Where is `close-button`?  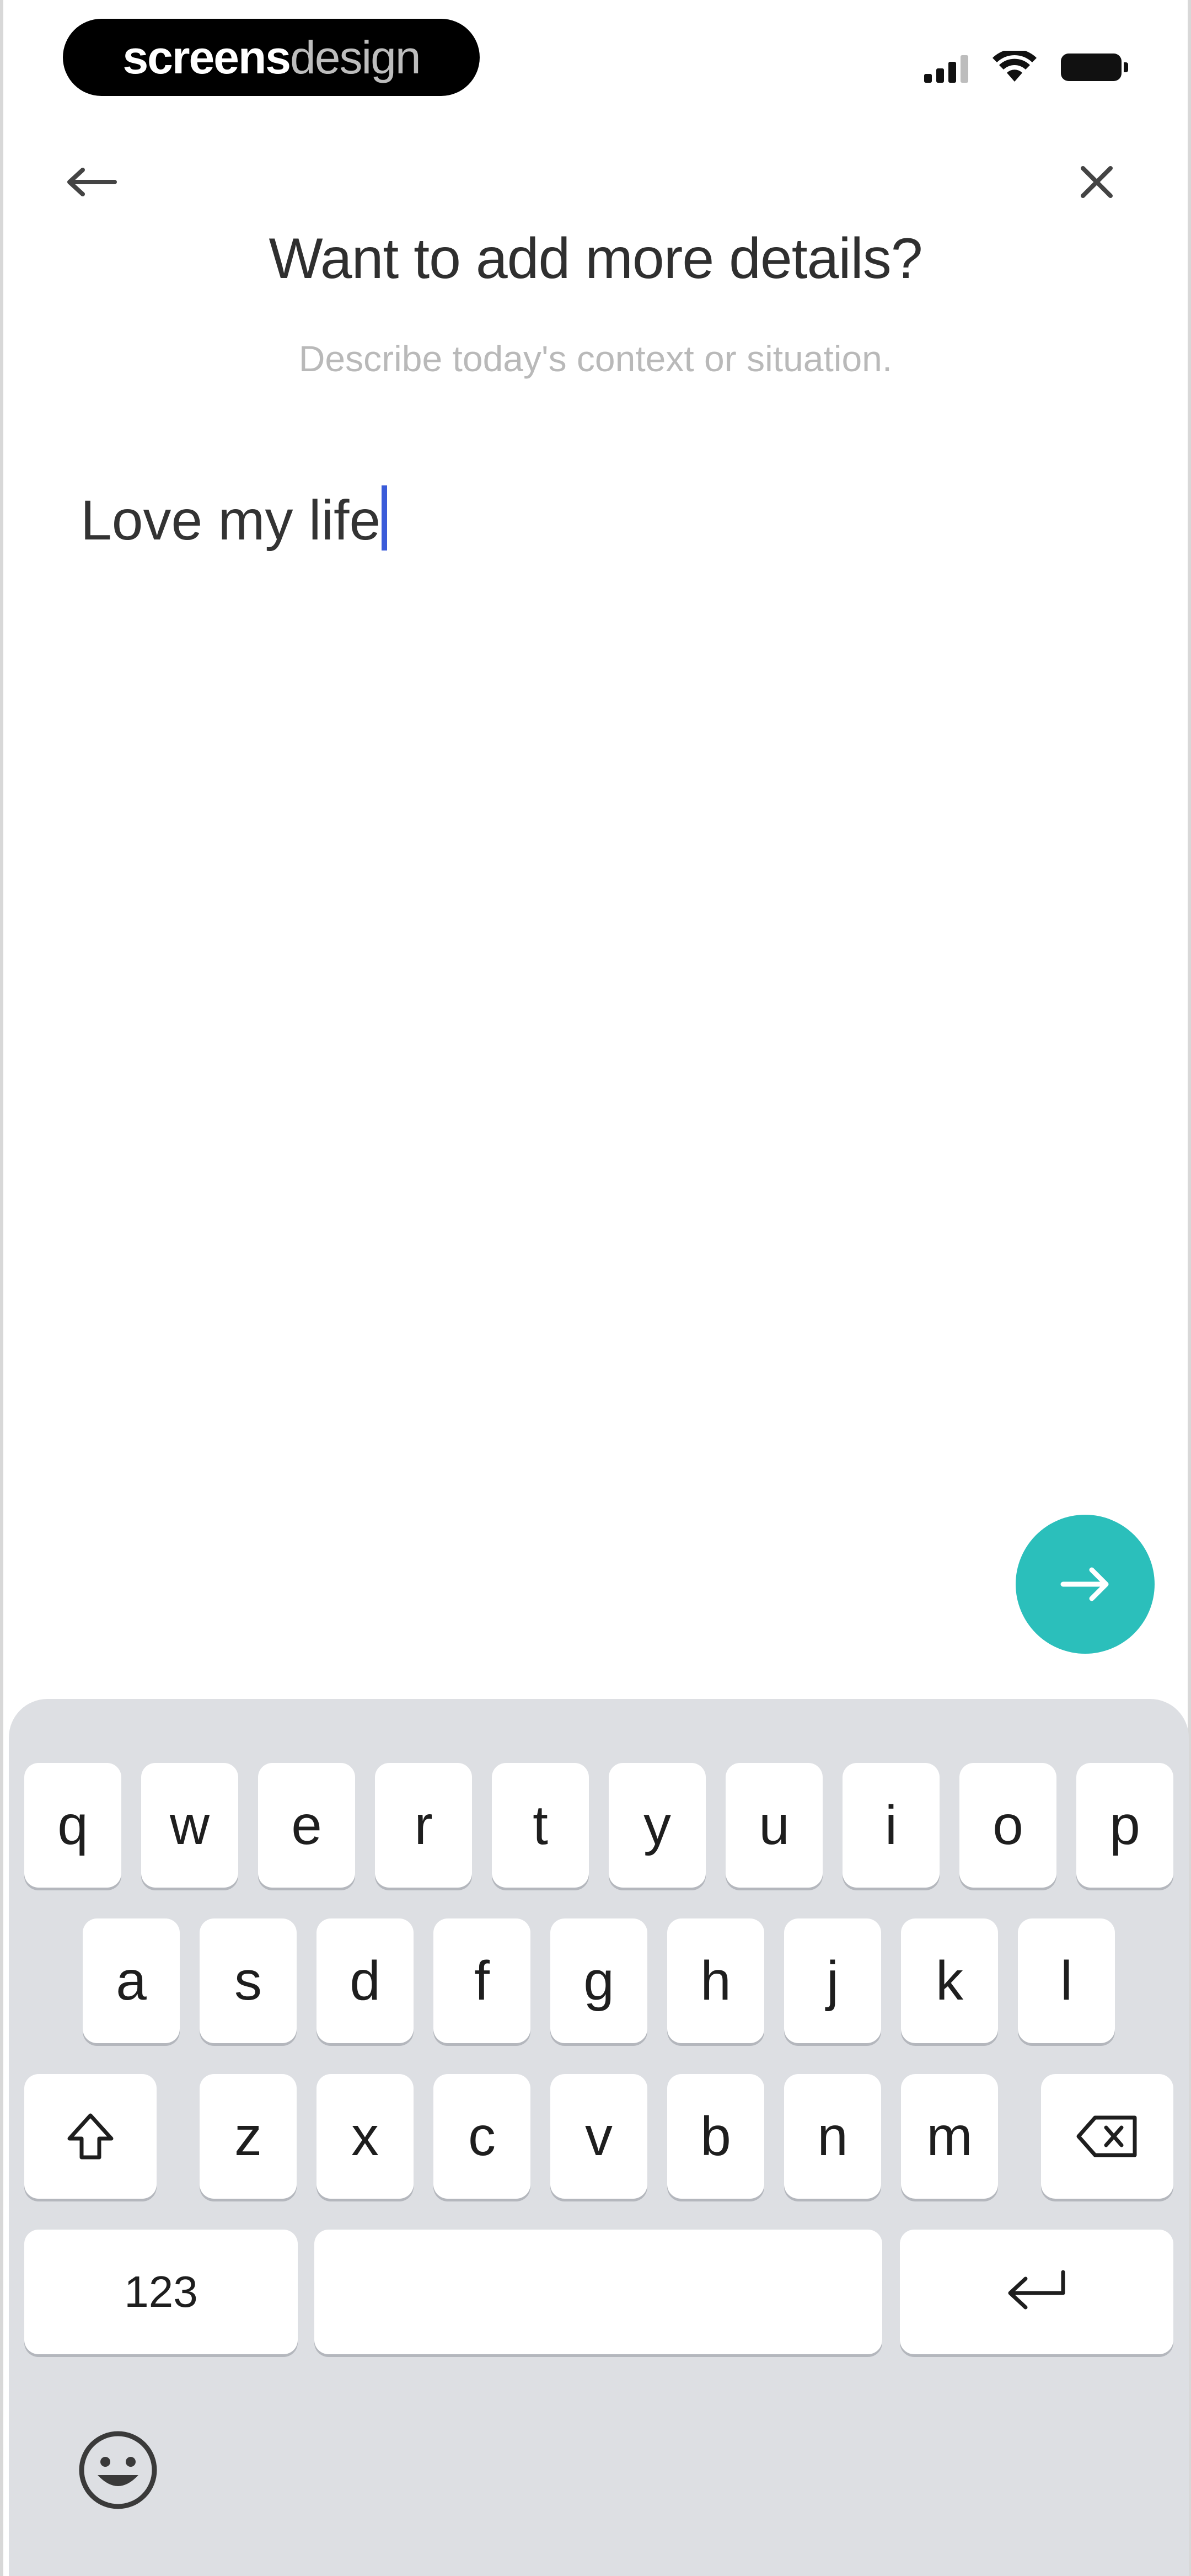
close-button is located at coordinates (1096, 182).